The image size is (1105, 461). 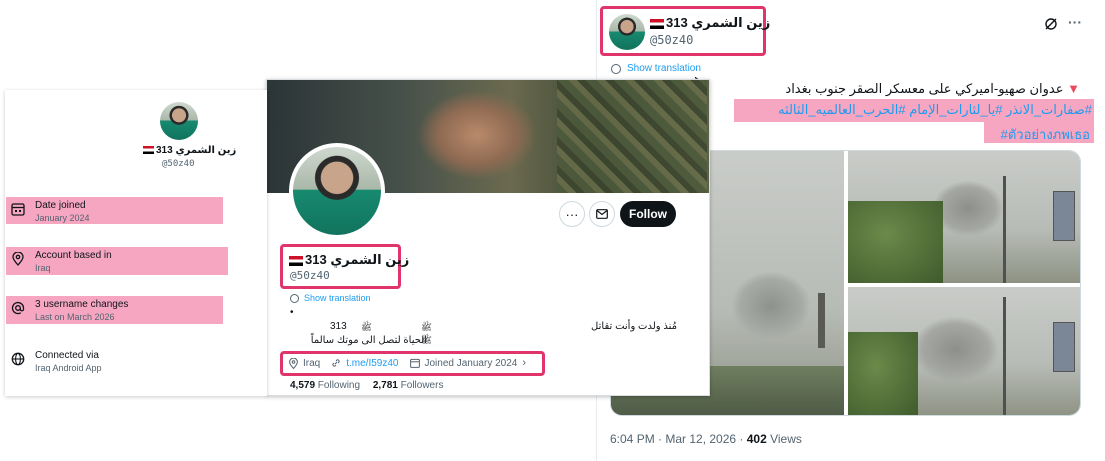 I want to click on about-item-sub: Iraq, so click(x=43, y=268).